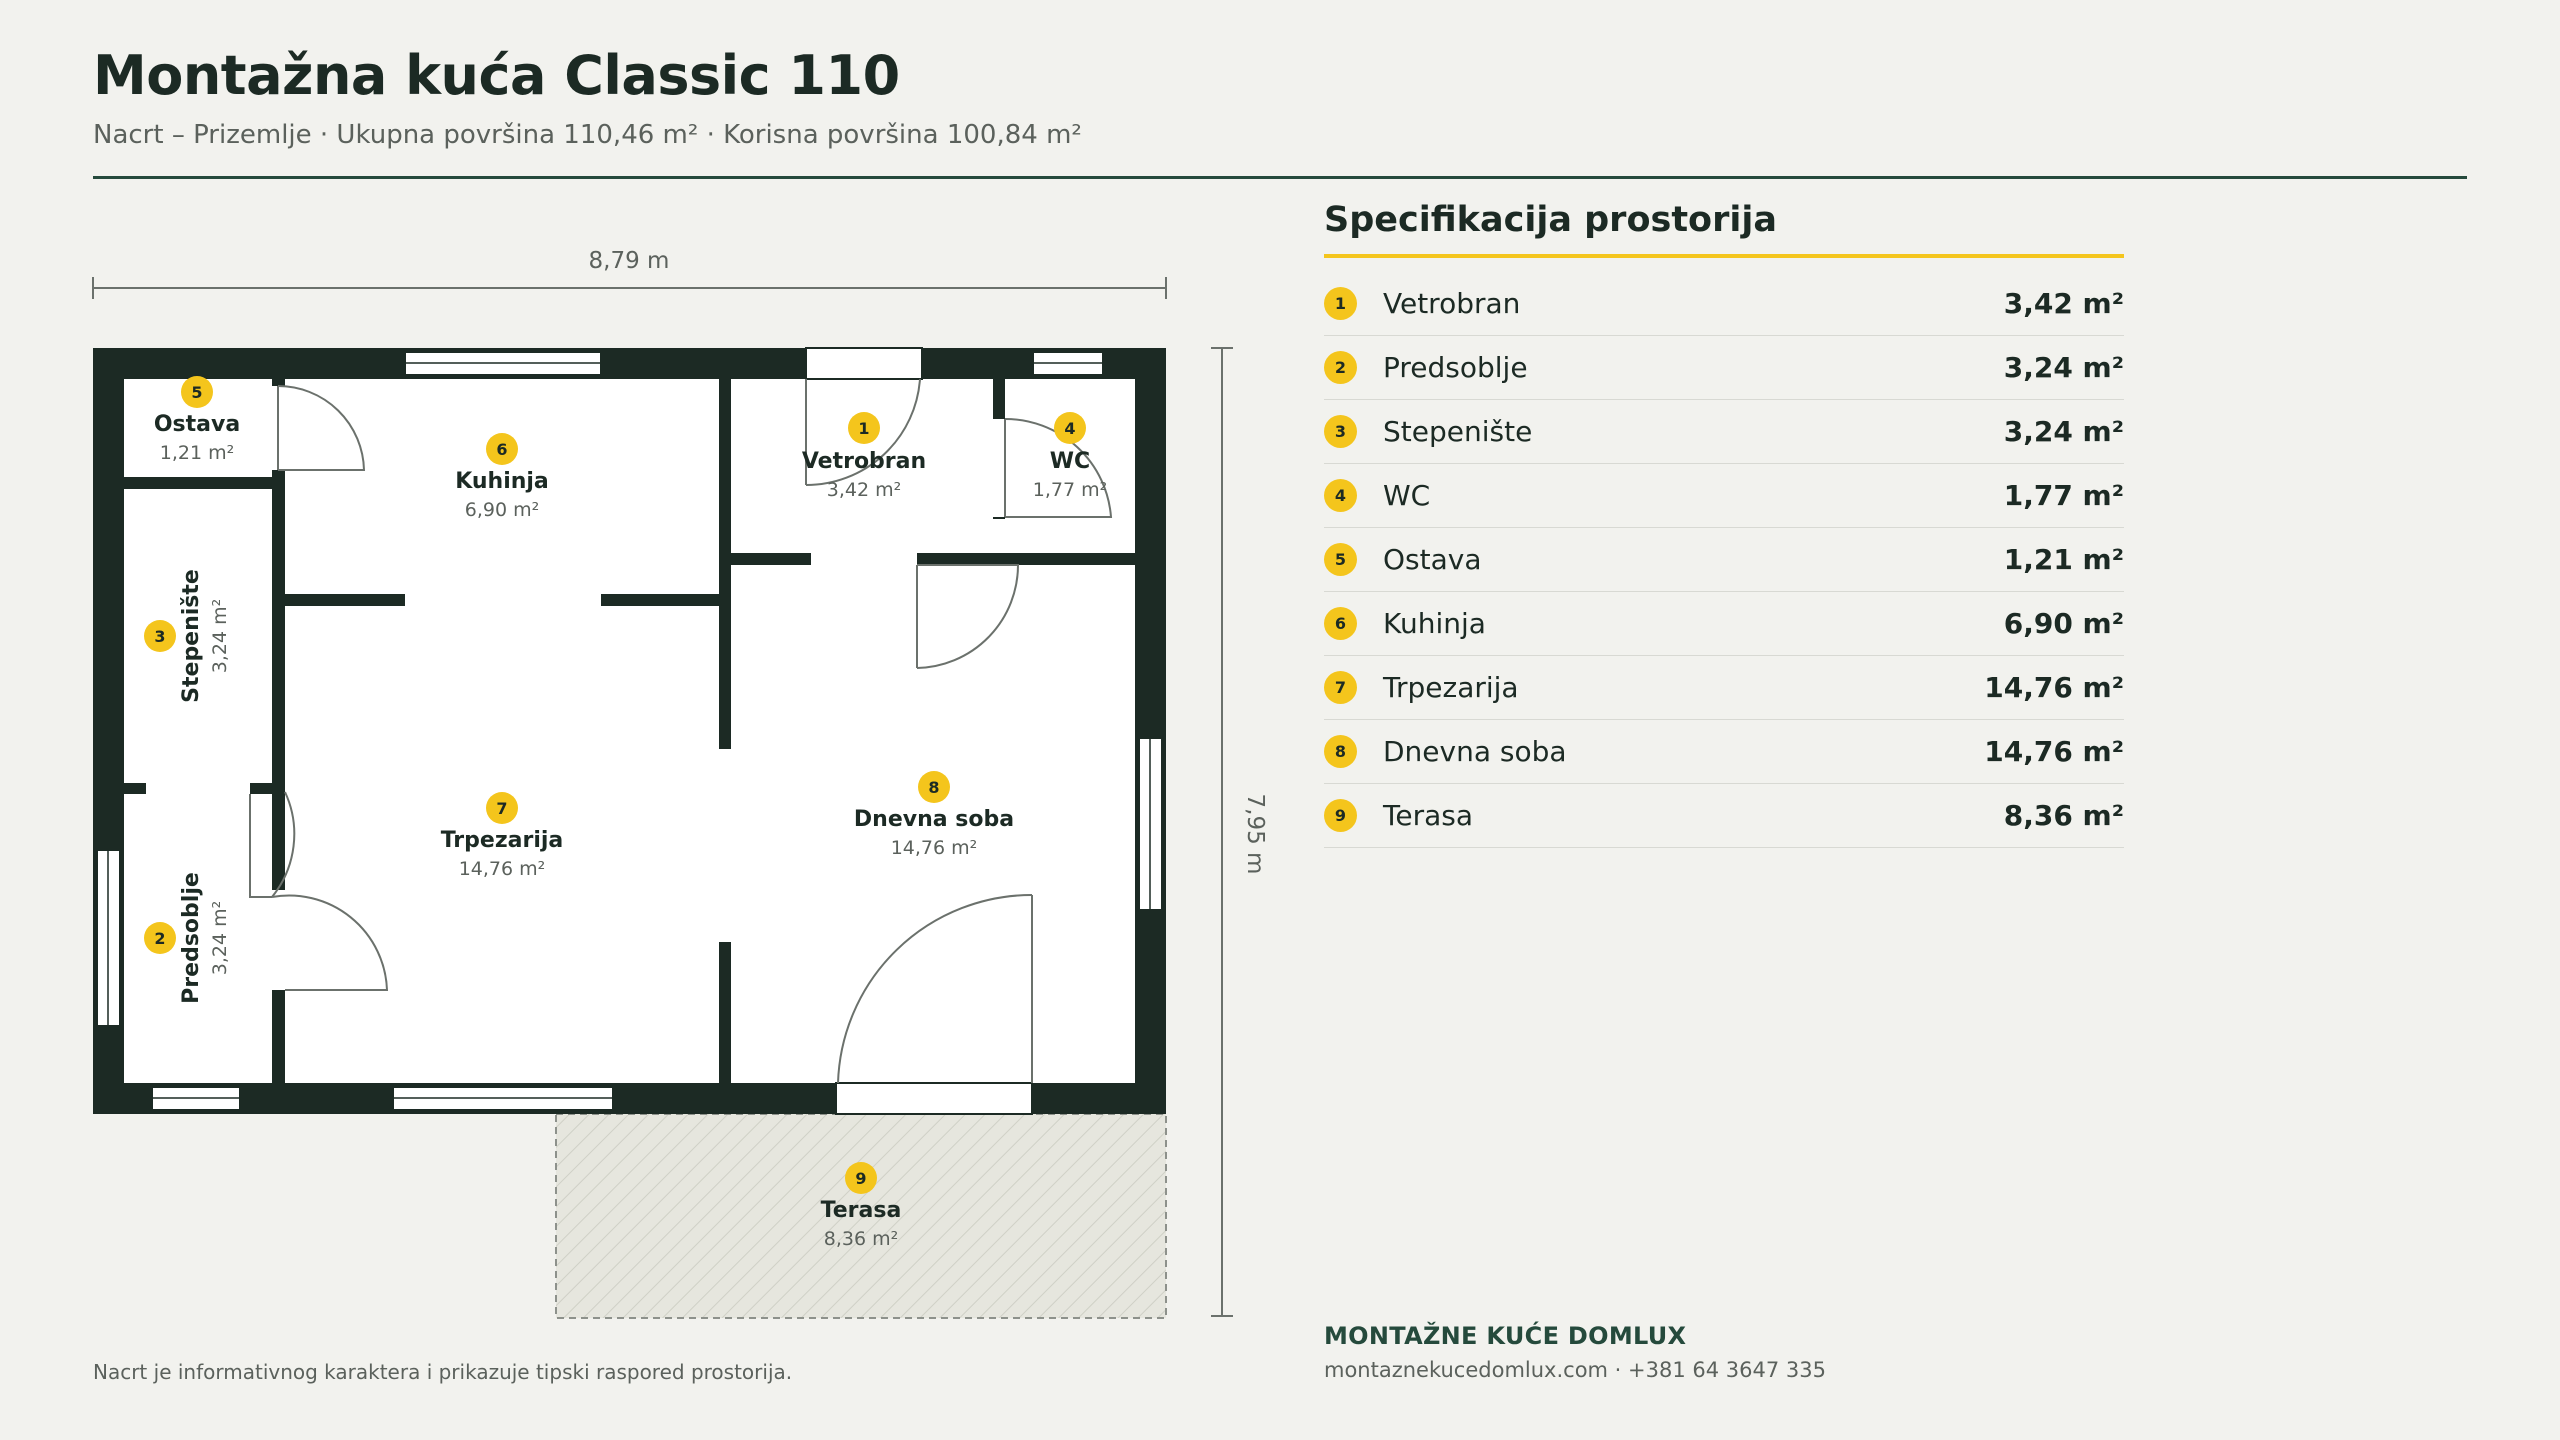 The width and height of the screenshot is (2560, 1440). Describe the element at coordinates (861, 1210) in the screenshot. I see `room-name: Terasa` at that location.